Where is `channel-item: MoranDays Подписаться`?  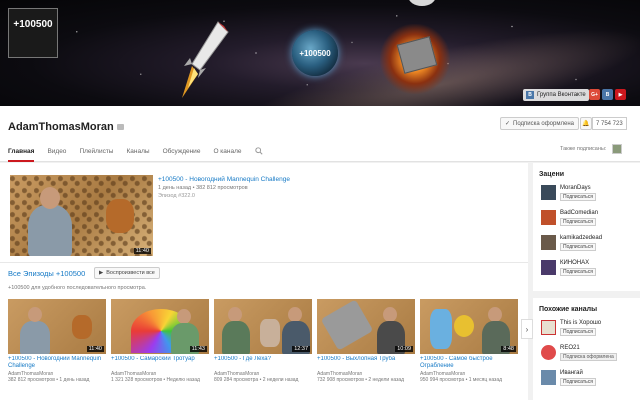
channel-item: MoranDays Подписаться is located at coordinates (586, 194).